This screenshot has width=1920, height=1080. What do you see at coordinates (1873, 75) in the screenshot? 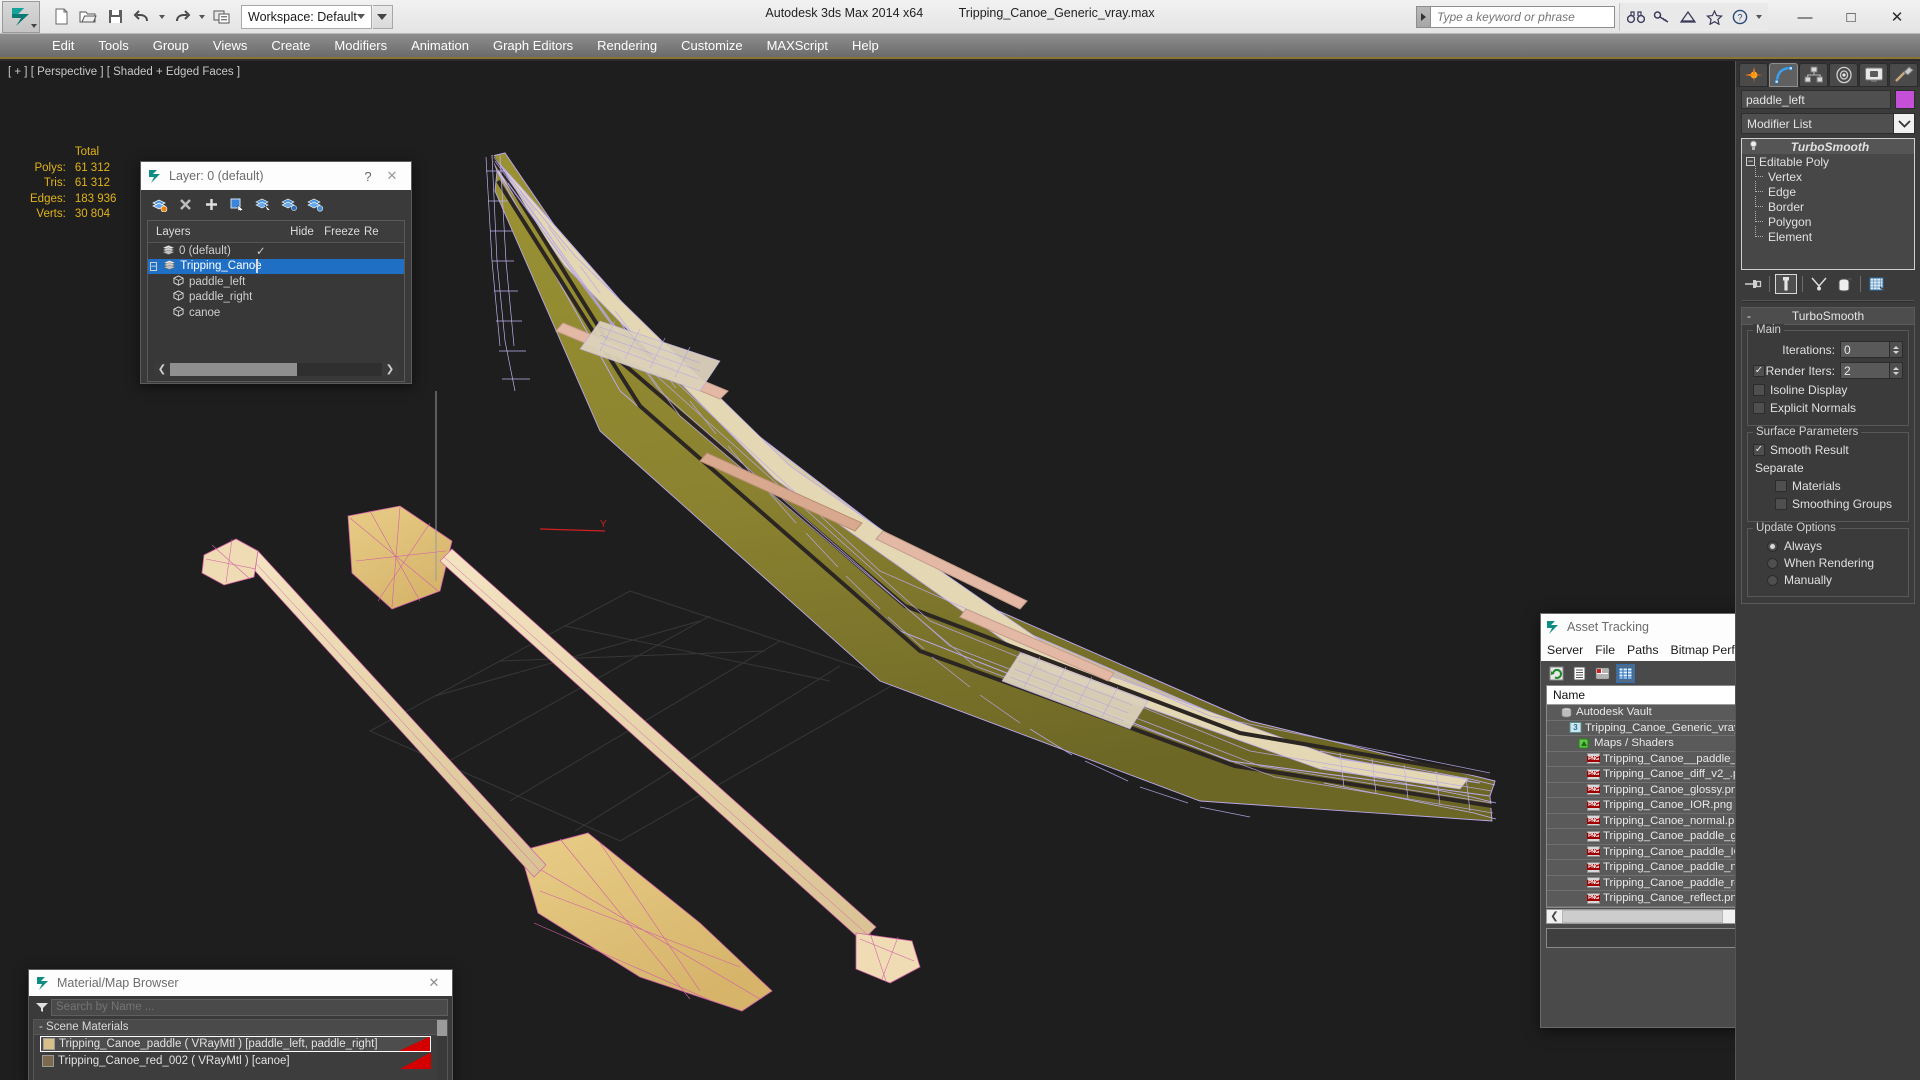
I see `display-tab-icon` at bounding box center [1873, 75].